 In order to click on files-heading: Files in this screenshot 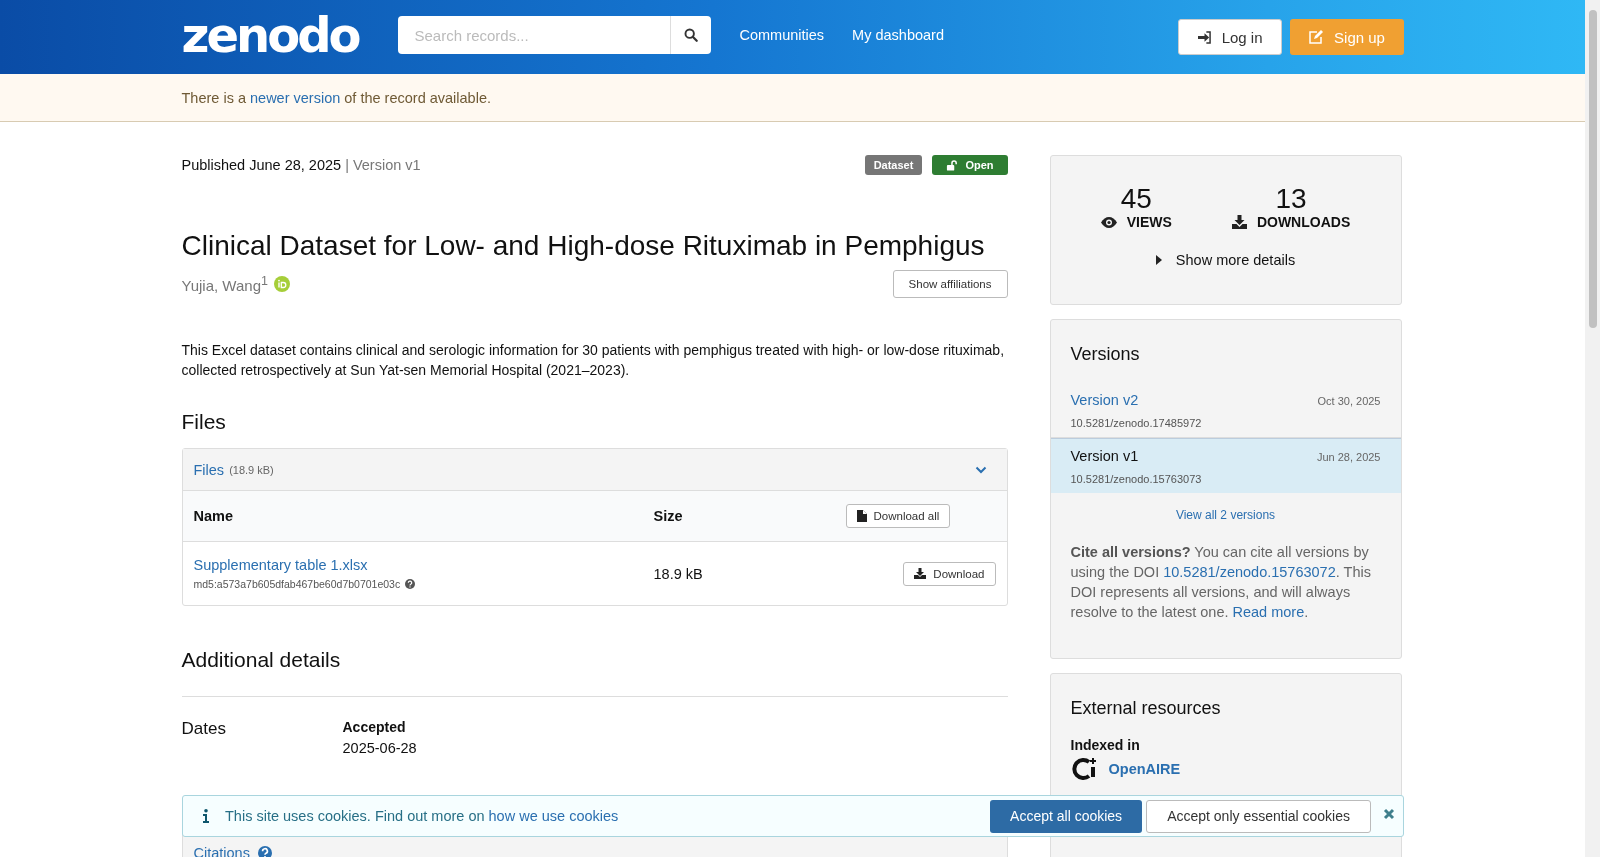, I will do `click(204, 422)`.